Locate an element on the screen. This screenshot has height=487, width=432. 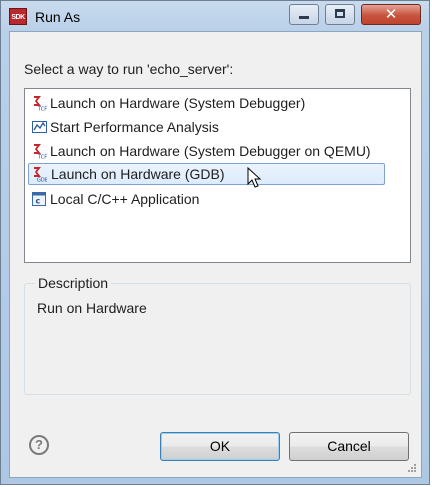
maximize-button is located at coordinates (340, 14).